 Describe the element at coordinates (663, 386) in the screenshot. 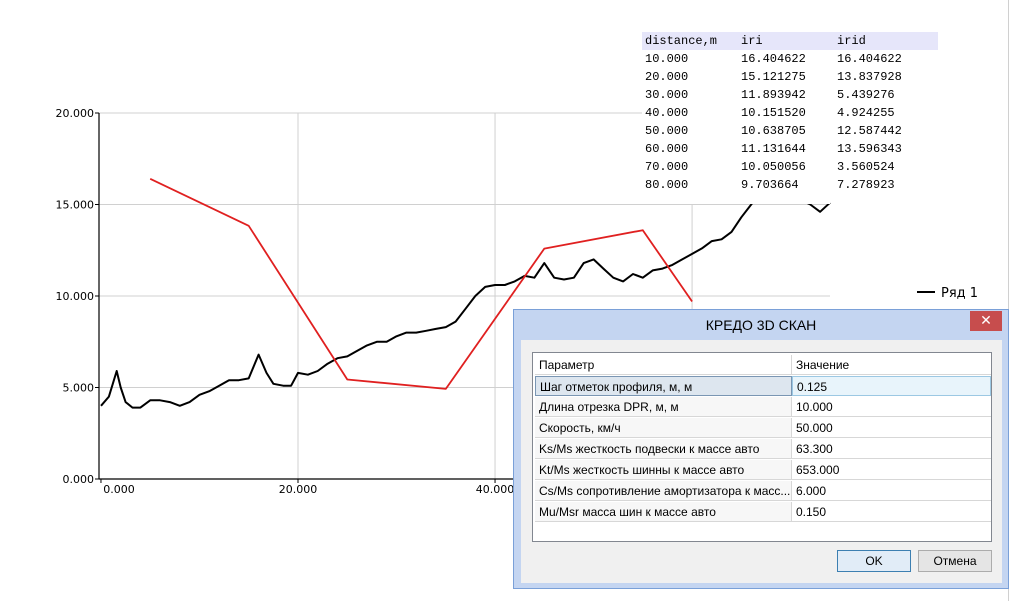

I see `parameter-name: Шаг отметок профиля, м, м` at that location.